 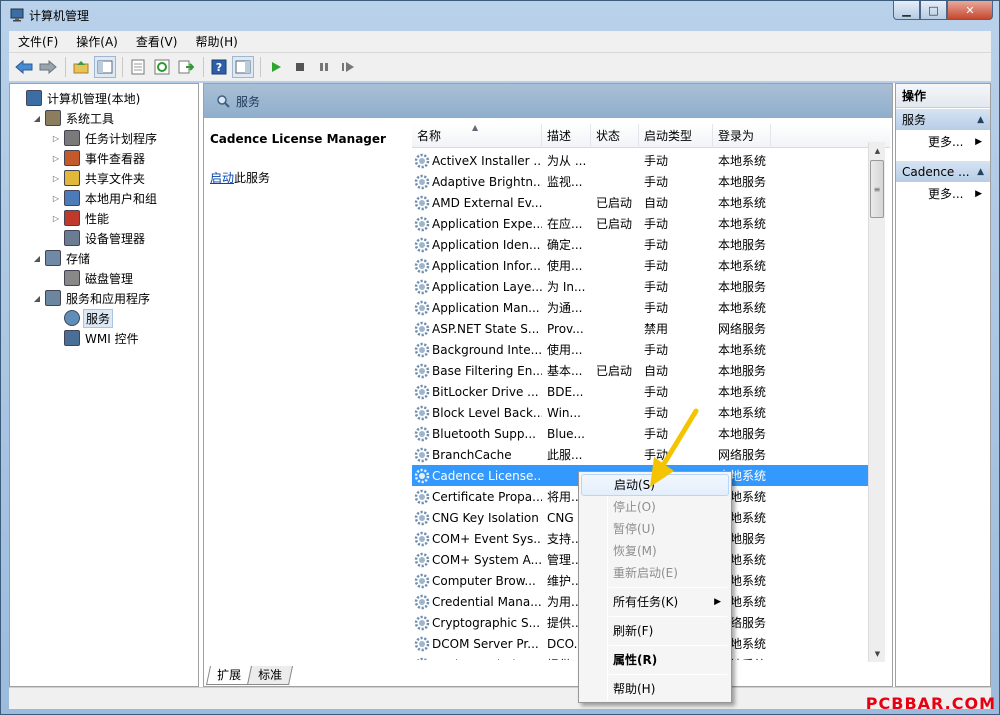 What do you see at coordinates (655, 631) in the screenshot?
I see `context-menu-item: 刷新(F)` at bounding box center [655, 631].